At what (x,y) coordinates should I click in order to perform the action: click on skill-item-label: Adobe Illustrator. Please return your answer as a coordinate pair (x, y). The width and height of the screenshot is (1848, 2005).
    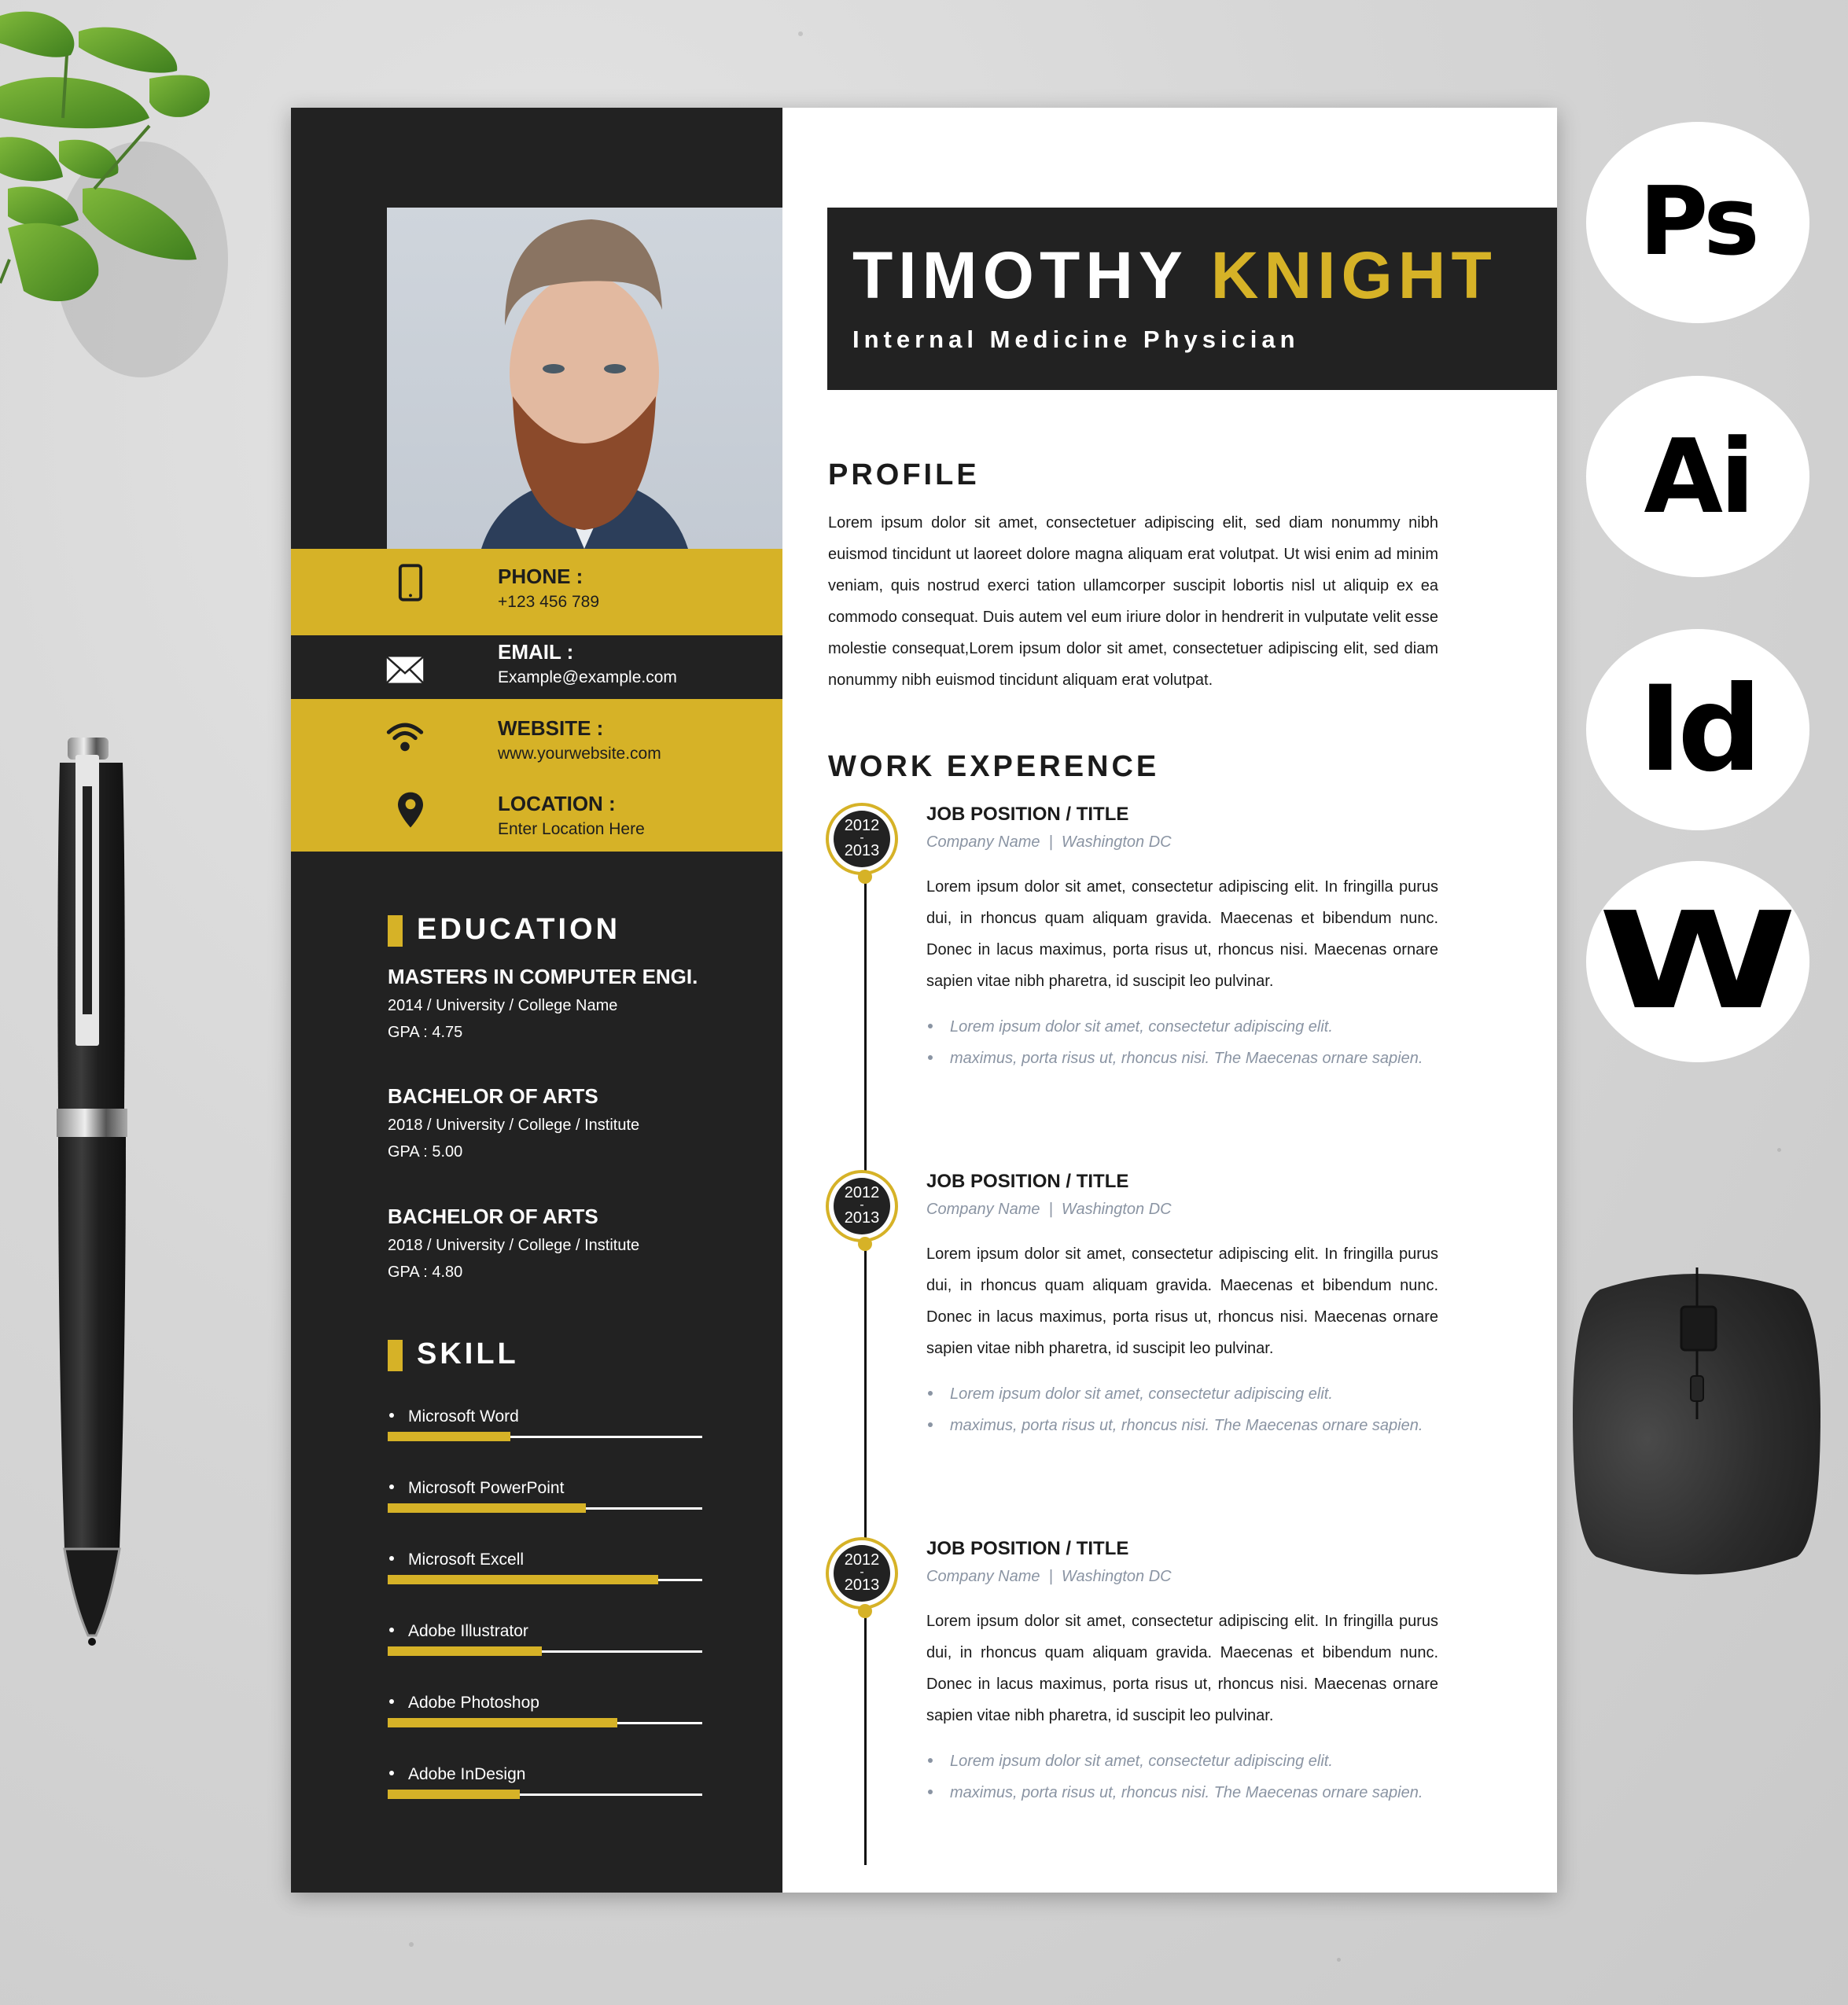
    Looking at the image, I should click on (458, 1631).